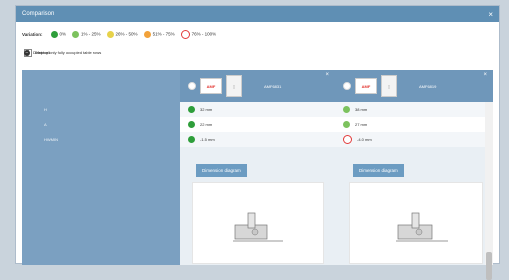 Image resolution: width=509 pixels, height=280 pixels. Describe the element at coordinates (489, 266) in the screenshot. I see `scrollbar-thumb` at that location.